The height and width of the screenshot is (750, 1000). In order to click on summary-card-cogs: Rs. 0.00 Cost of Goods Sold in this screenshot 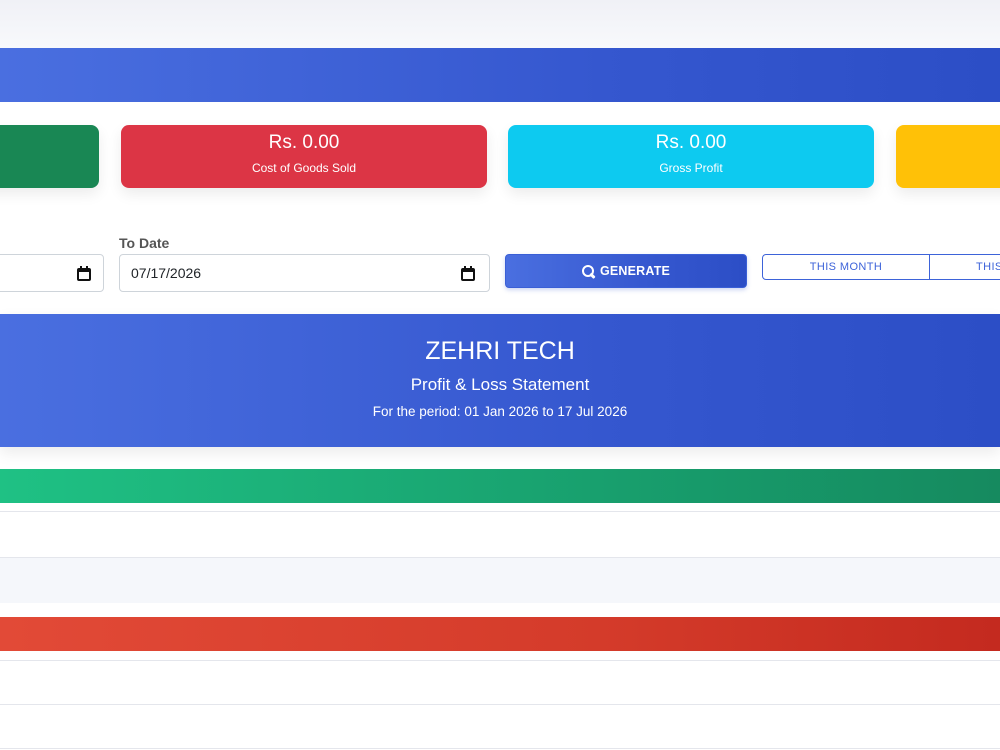, I will do `click(304, 156)`.